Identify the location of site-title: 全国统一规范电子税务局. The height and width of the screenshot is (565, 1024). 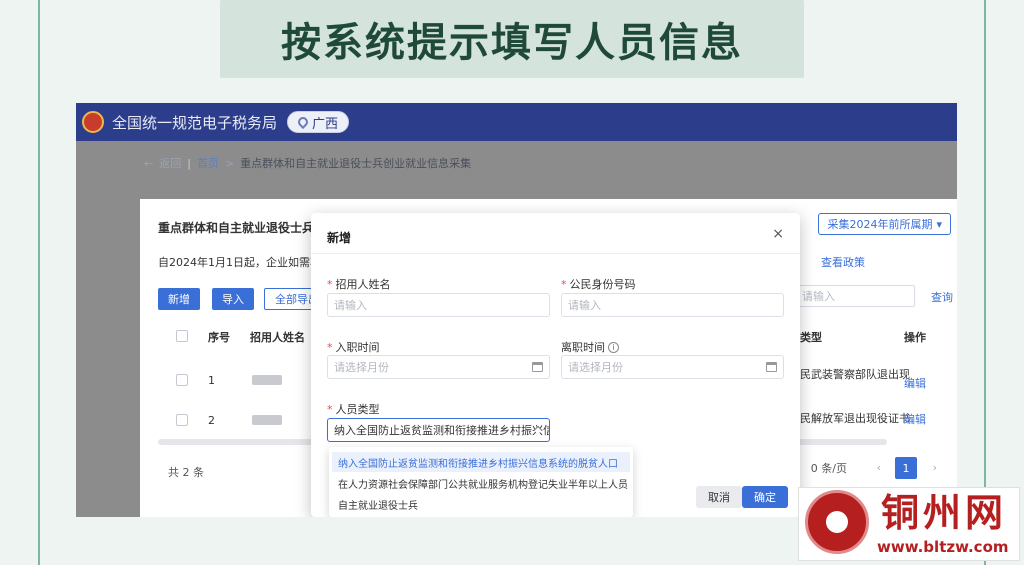
(195, 122).